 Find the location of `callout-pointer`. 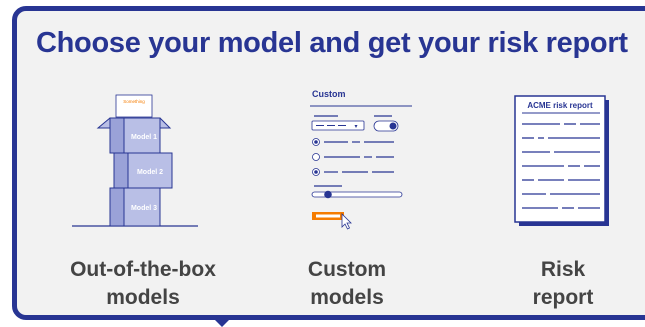

callout-pointer is located at coordinates (222, 322).